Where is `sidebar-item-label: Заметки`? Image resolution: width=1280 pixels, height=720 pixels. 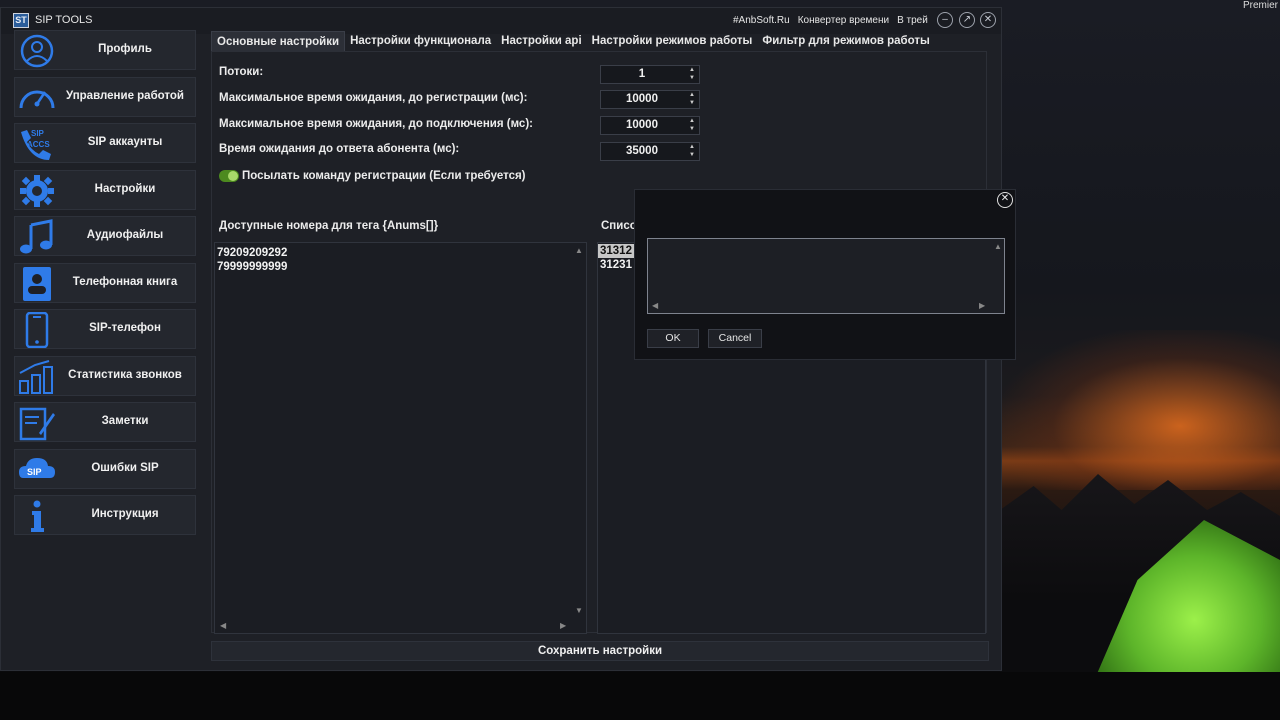 sidebar-item-label: Заметки is located at coordinates (125, 421).